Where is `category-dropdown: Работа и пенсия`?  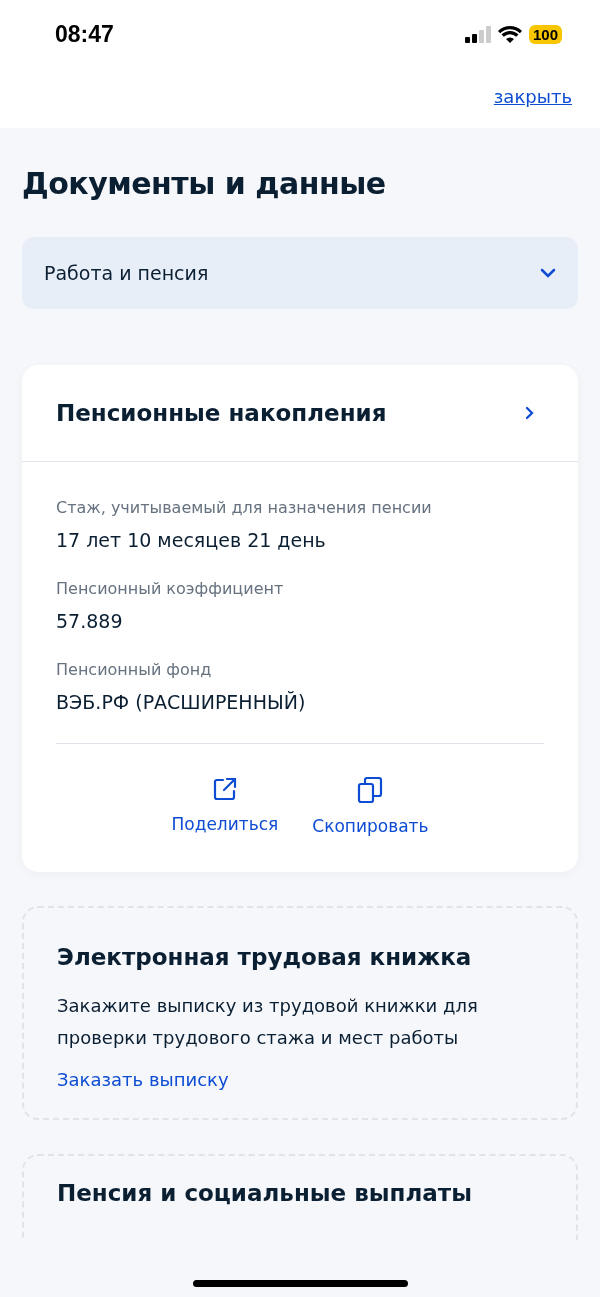
category-dropdown: Работа и пенсия is located at coordinates (300, 273).